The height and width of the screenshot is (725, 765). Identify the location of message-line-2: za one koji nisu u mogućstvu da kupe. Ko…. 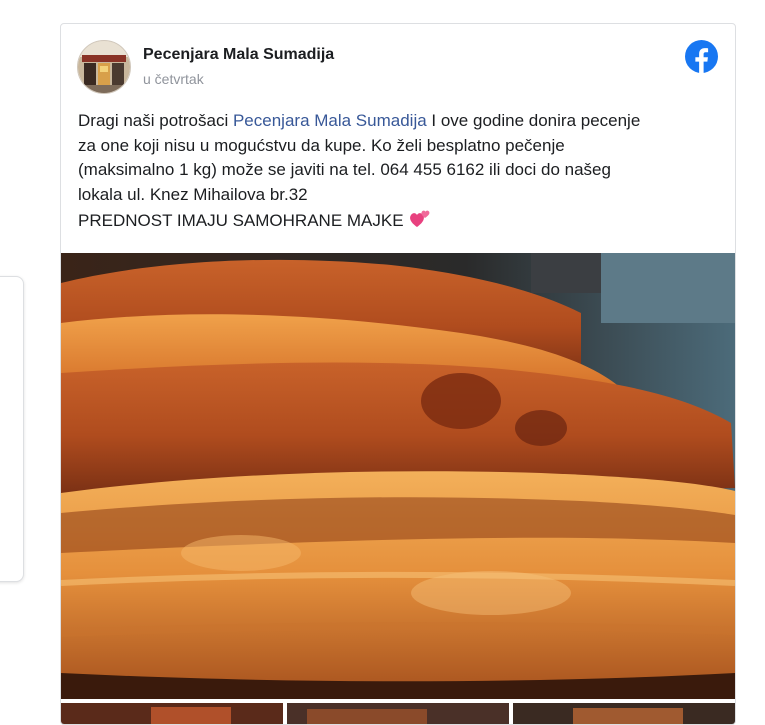
(321, 145).